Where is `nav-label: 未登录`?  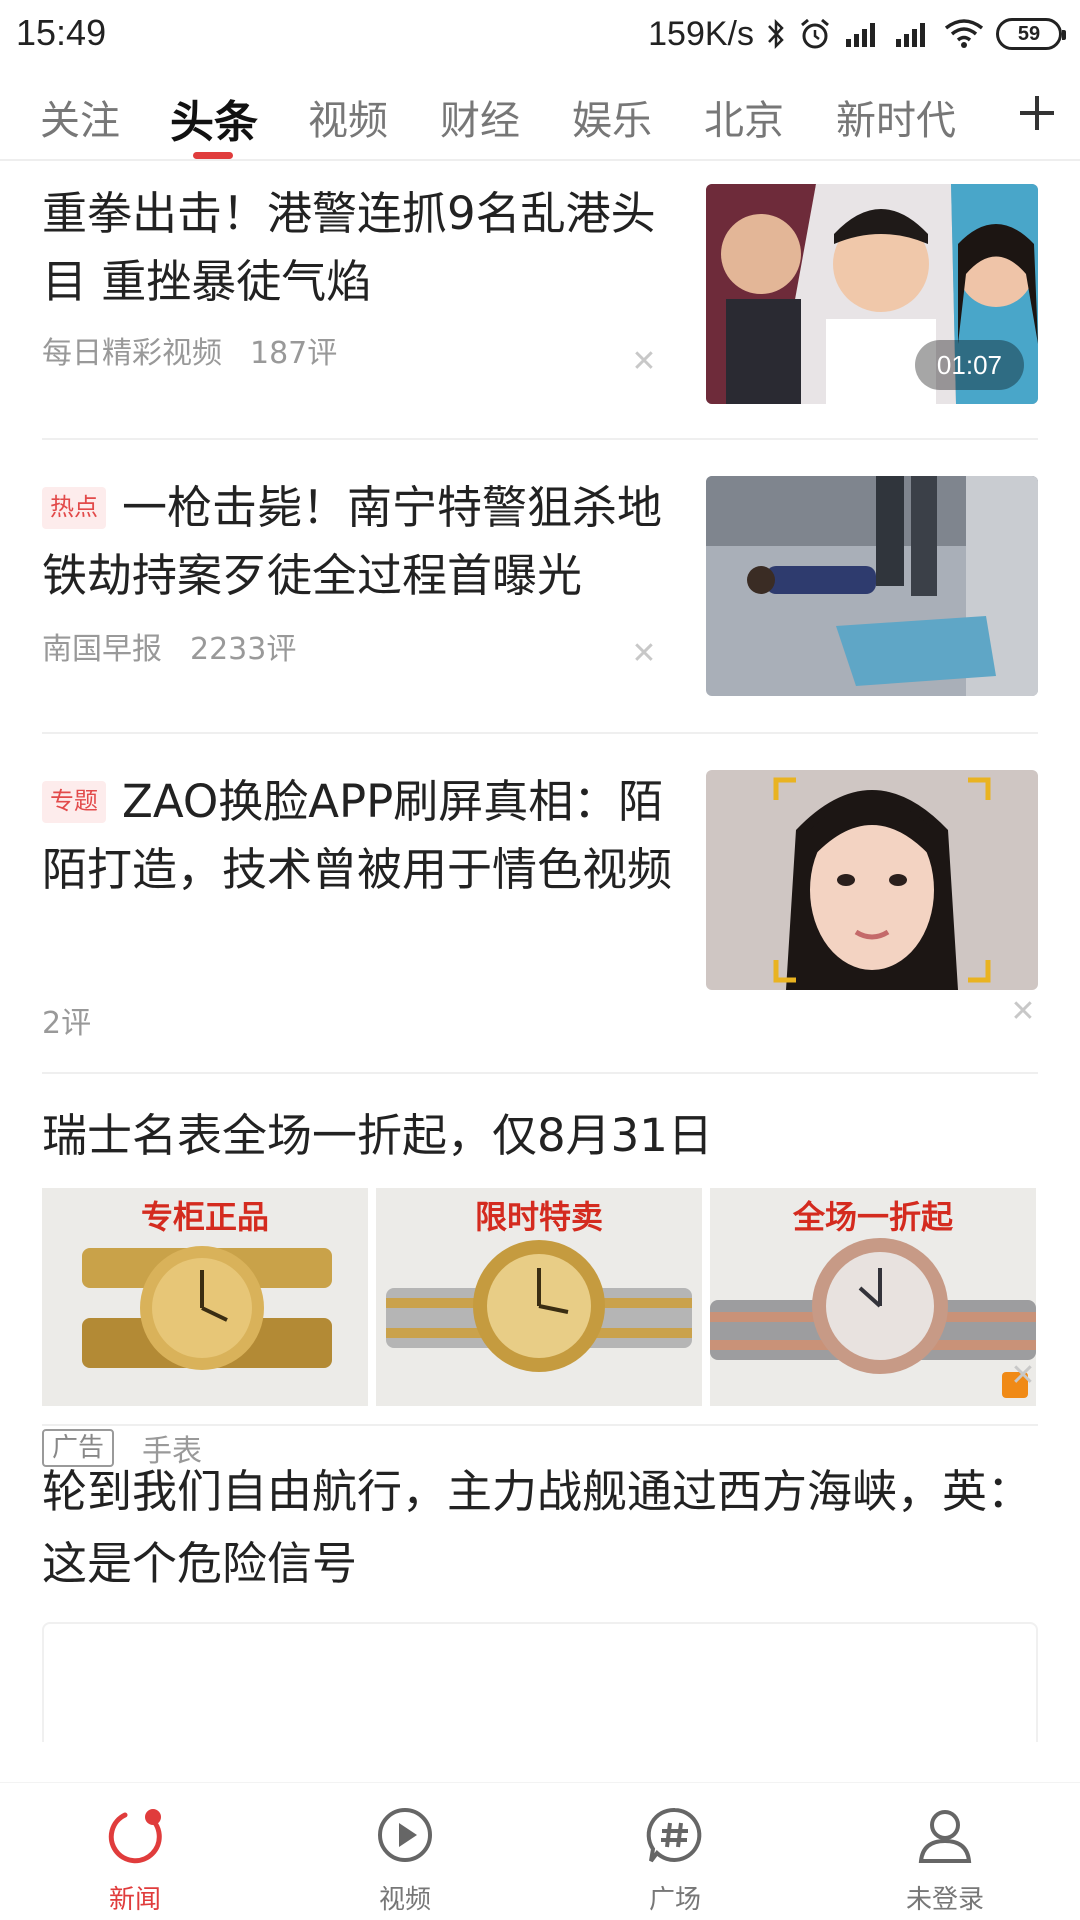 nav-label: 未登录 is located at coordinates (944, 1900).